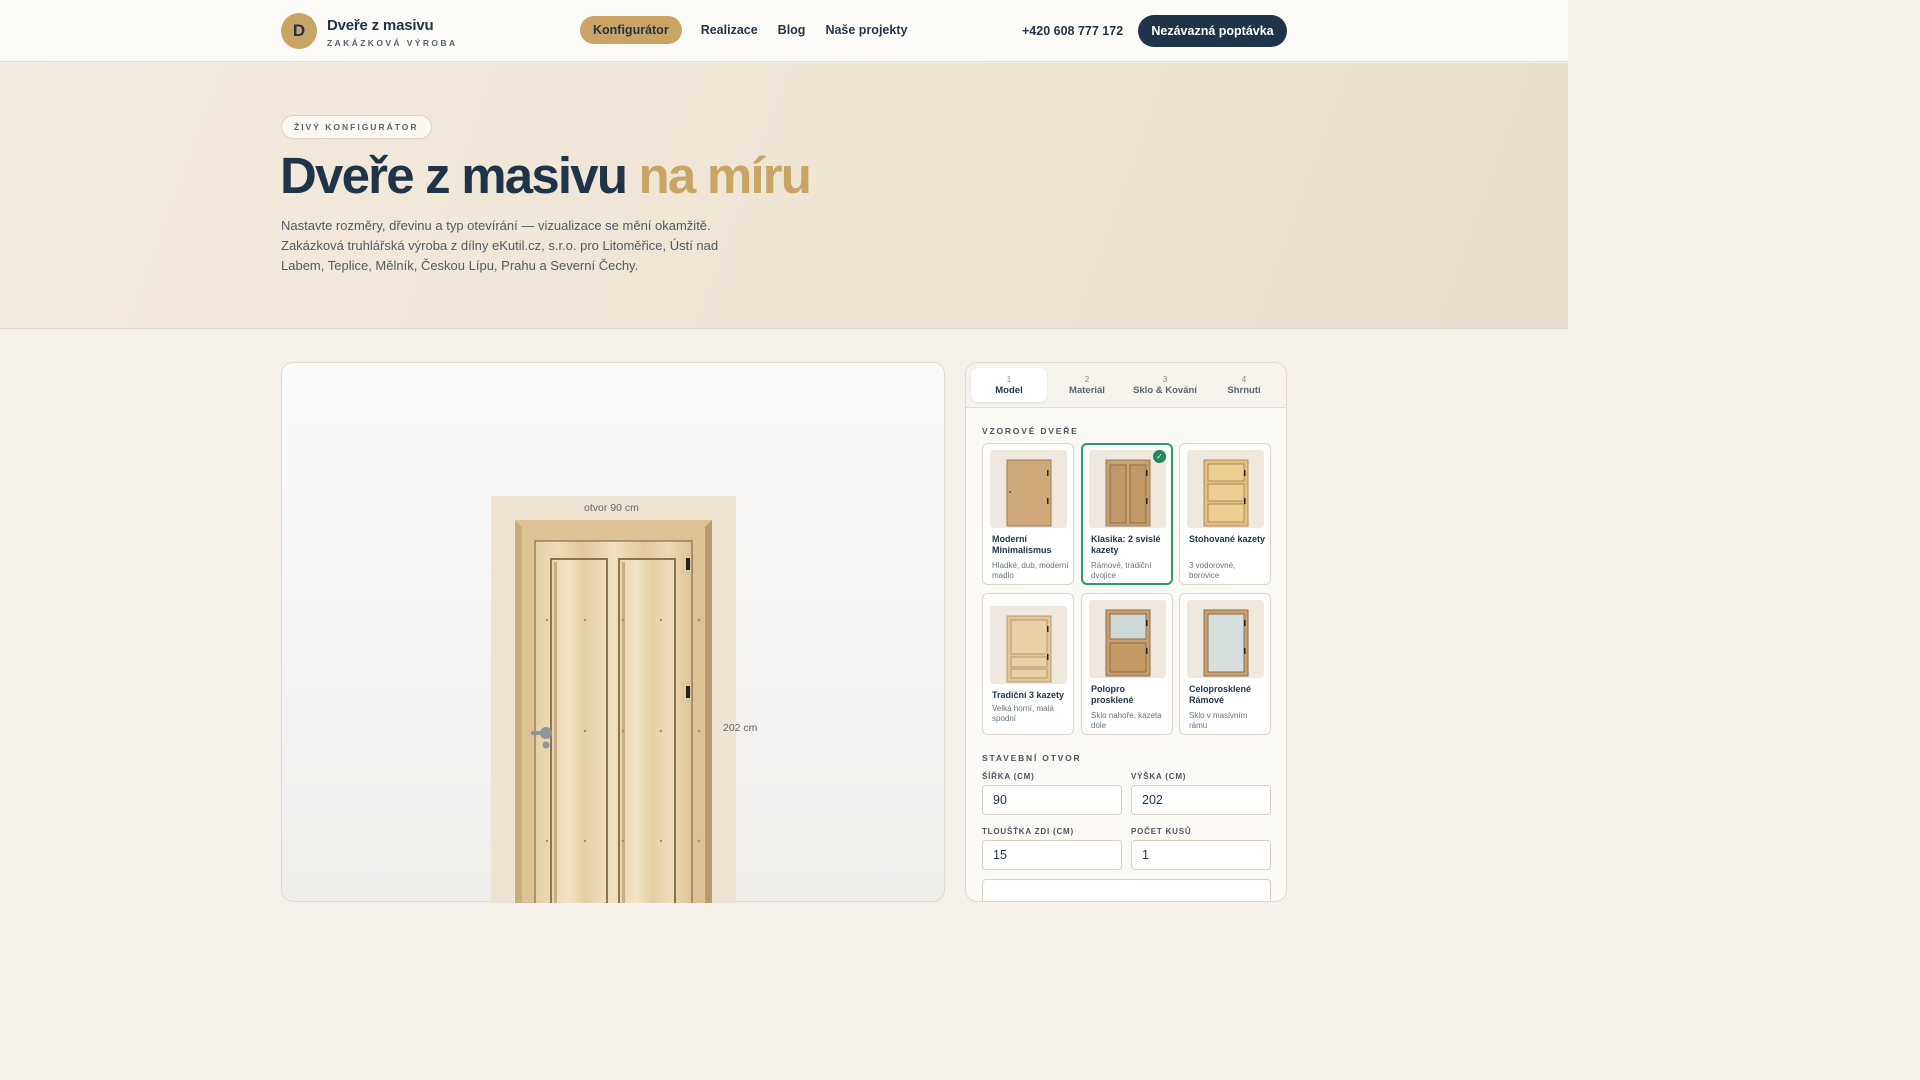 The image size is (1920, 1080). I want to click on nav-item-blog: Blog, so click(792, 30).